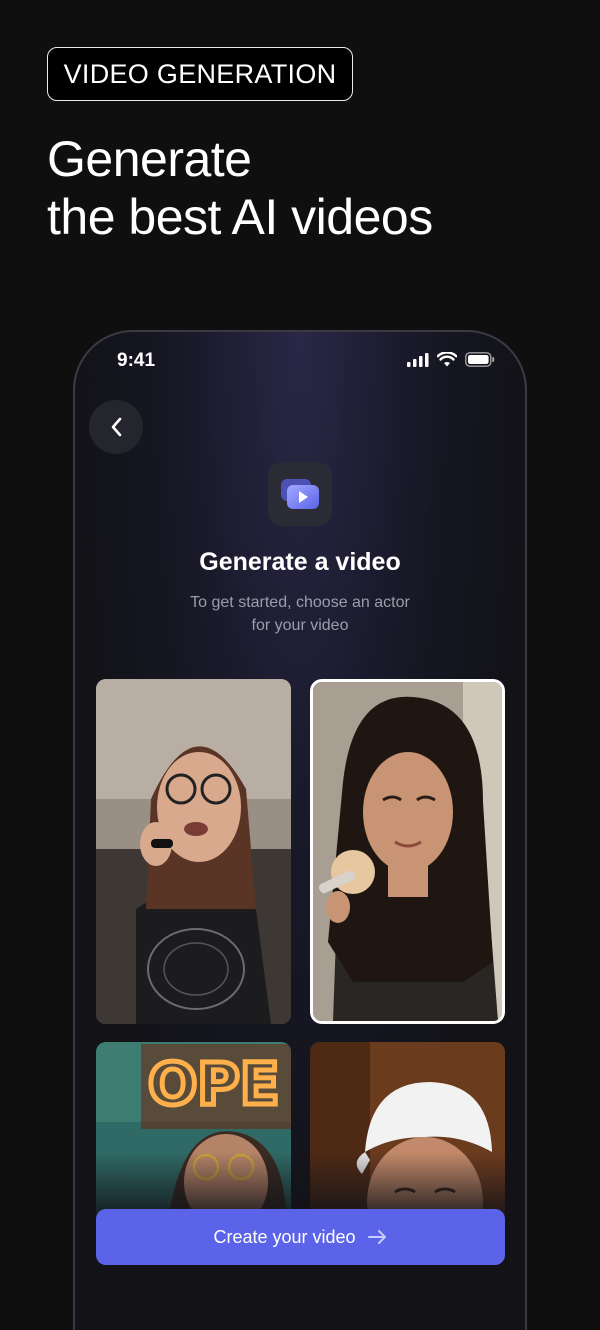  What do you see at coordinates (213, 1084) in the screenshot?
I see `neon-sign-art: OPE` at bounding box center [213, 1084].